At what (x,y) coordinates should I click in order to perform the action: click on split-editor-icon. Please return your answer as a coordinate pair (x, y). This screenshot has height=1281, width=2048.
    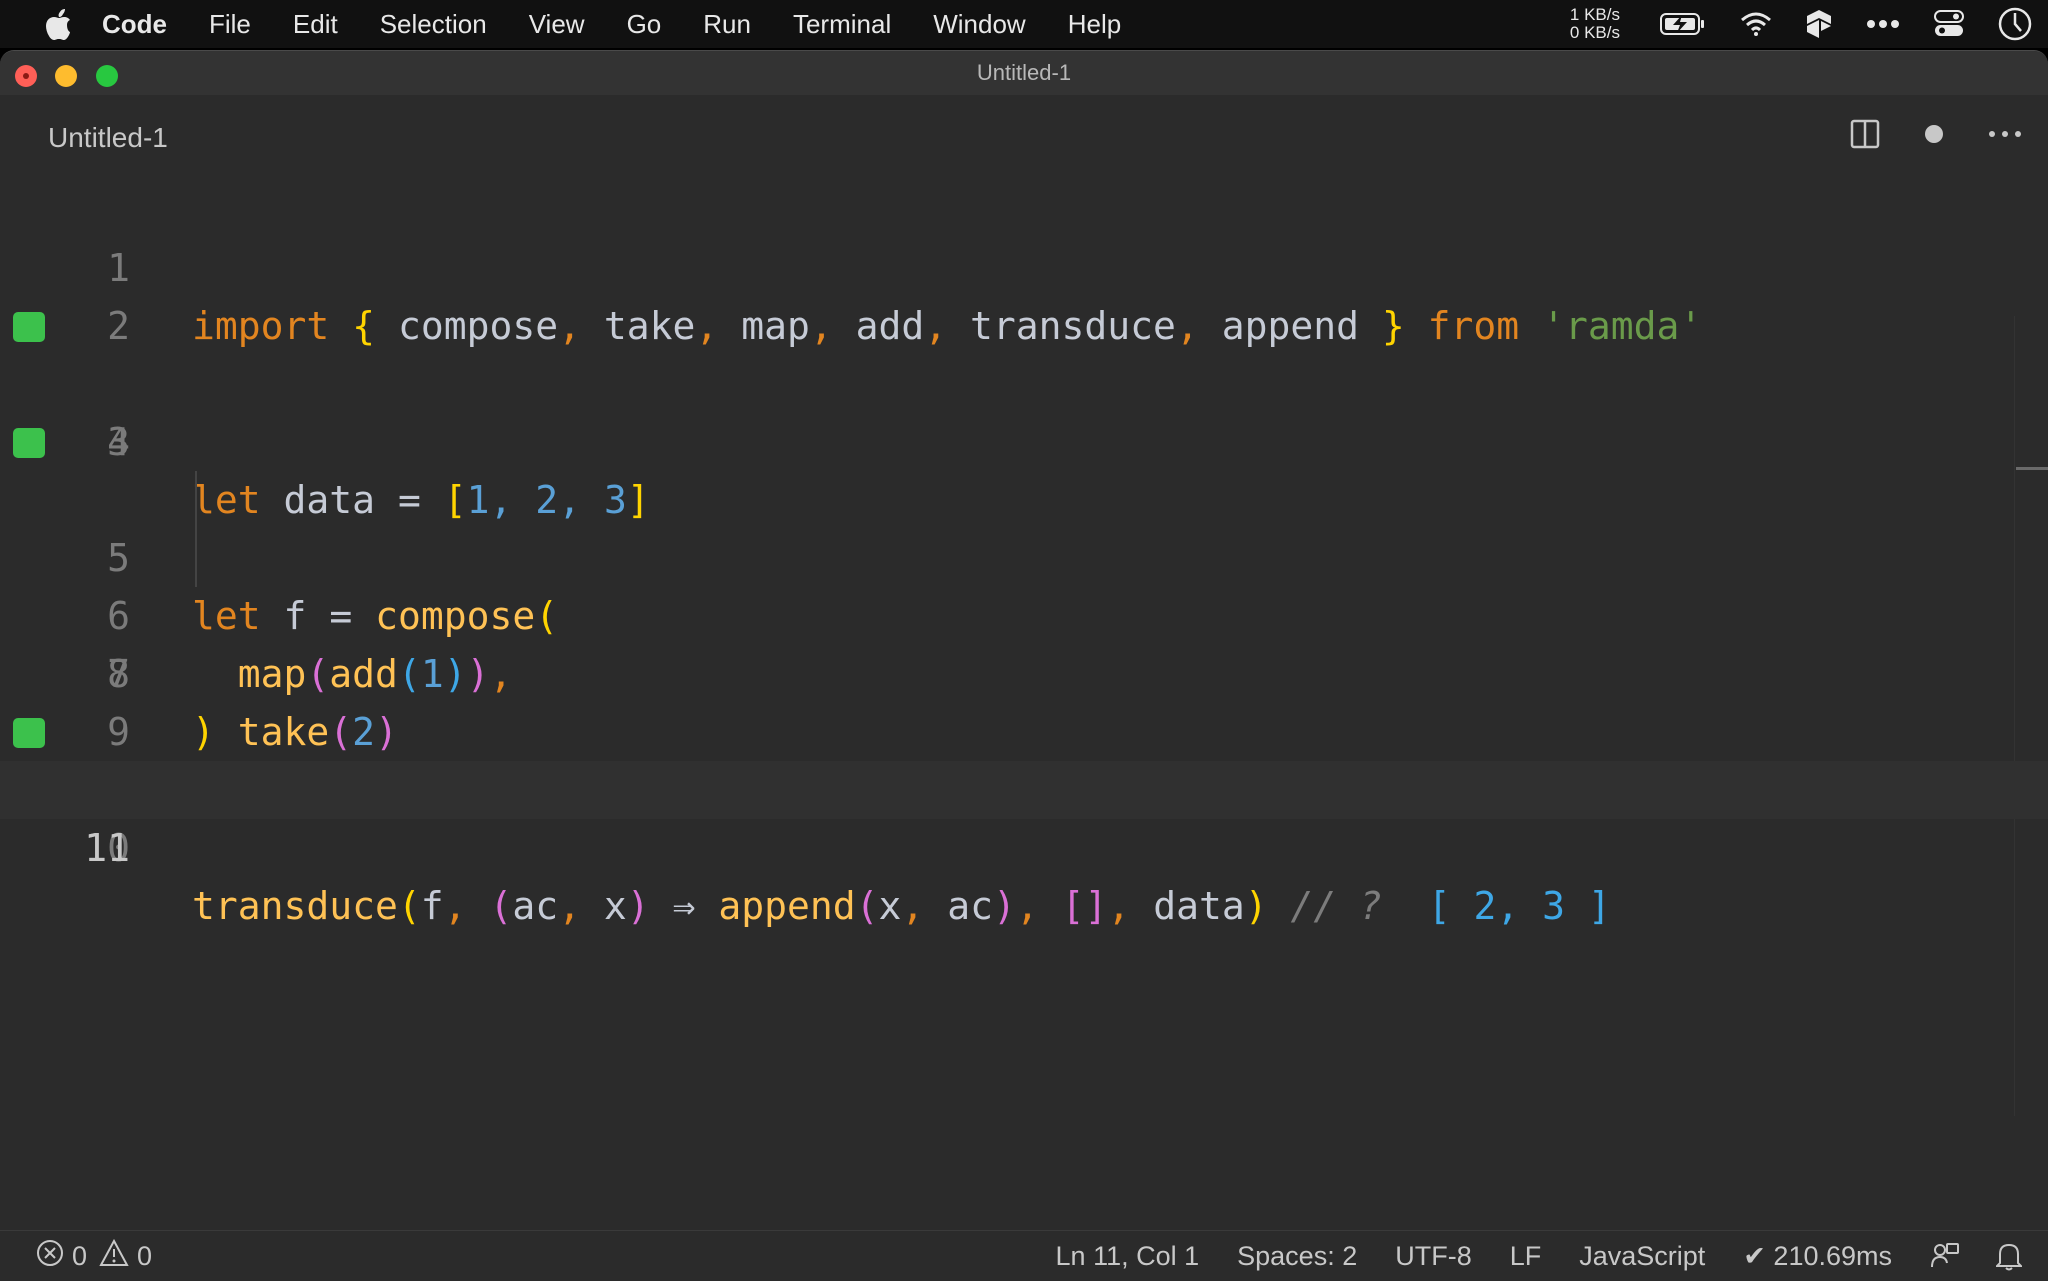
    Looking at the image, I should click on (1865, 134).